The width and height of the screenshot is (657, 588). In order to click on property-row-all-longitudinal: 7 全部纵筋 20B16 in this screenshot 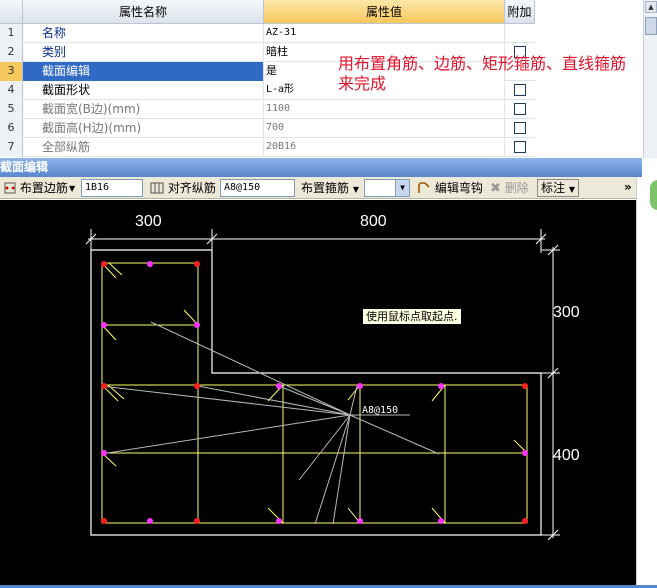, I will do `click(267, 147)`.